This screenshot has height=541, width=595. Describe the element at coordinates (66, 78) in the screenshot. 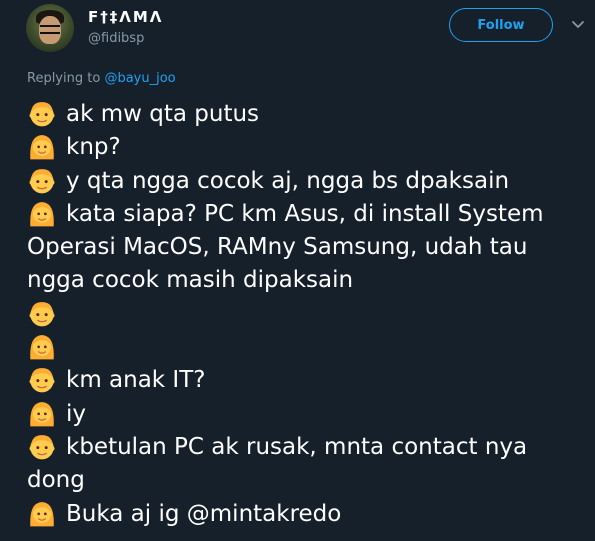

I see `replying-prefix: Replying to` at that location.